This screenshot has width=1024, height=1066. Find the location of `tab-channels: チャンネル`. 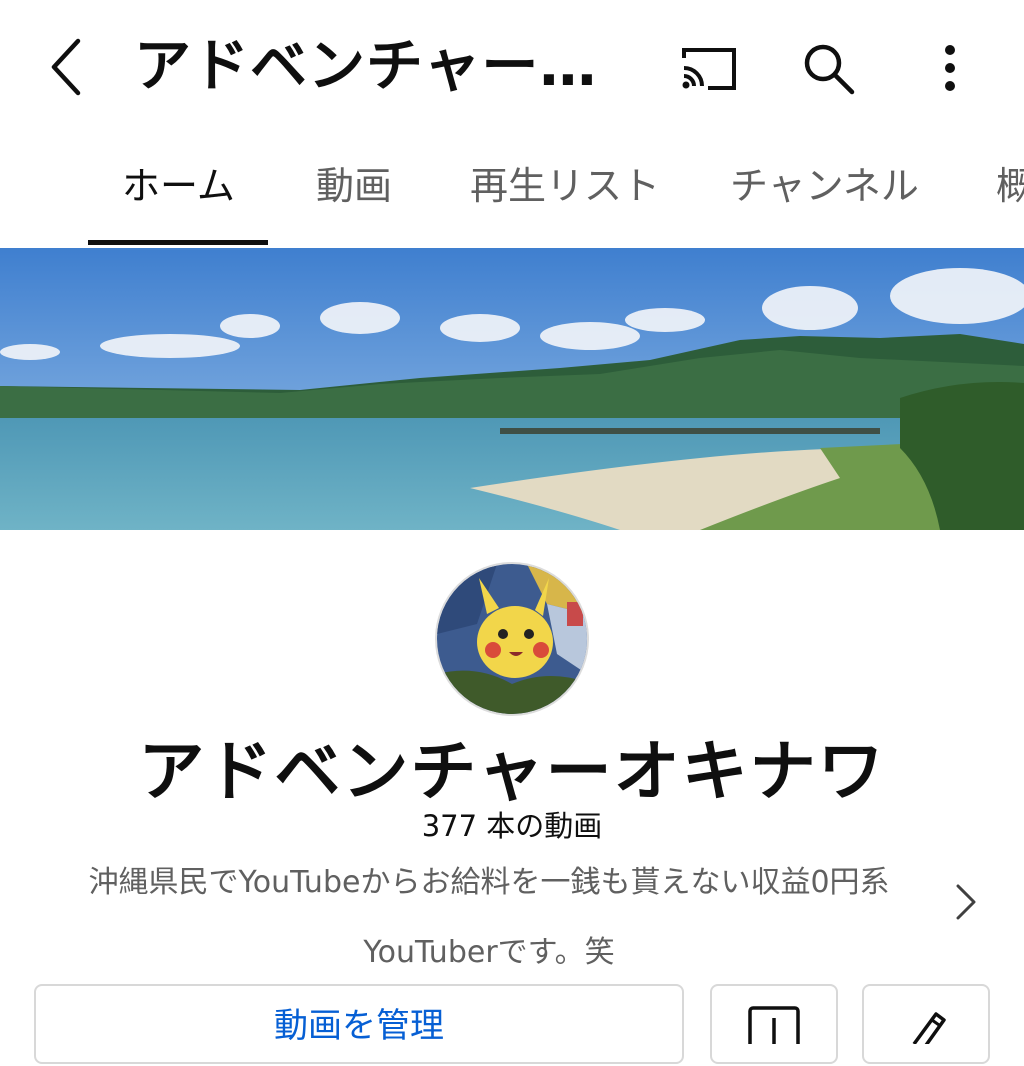

tab-channels: チャンネル is located at coordinates (824, 186).